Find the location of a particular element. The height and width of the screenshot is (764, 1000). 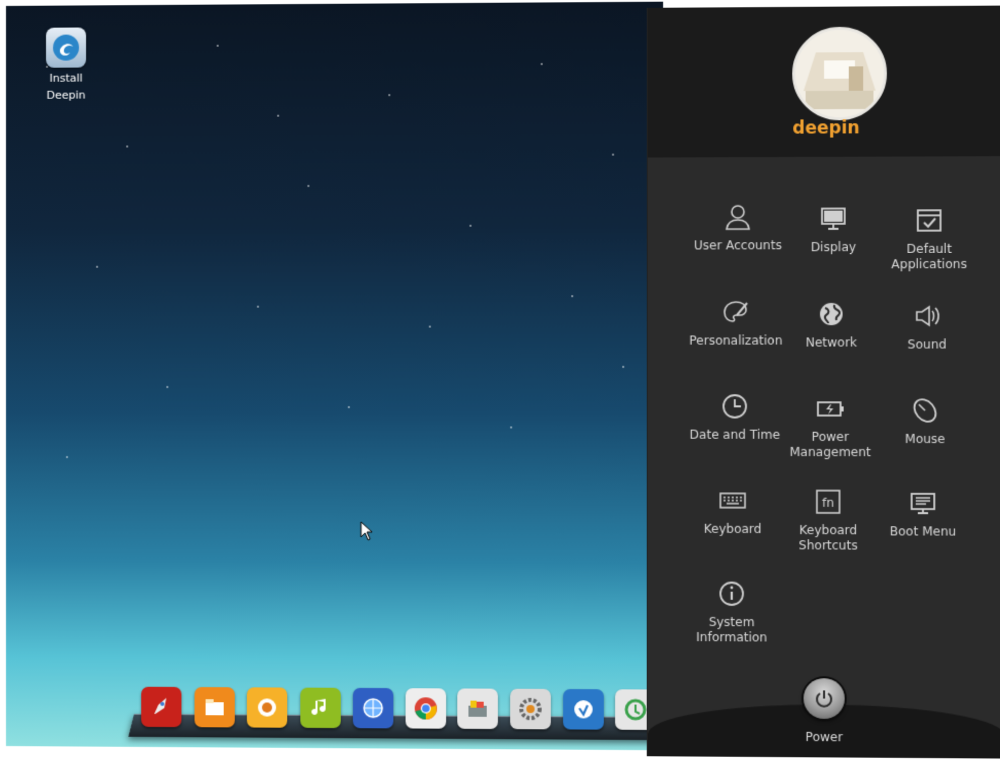

settings-keyboard: Keyboard is located at coordinates (733, 511).